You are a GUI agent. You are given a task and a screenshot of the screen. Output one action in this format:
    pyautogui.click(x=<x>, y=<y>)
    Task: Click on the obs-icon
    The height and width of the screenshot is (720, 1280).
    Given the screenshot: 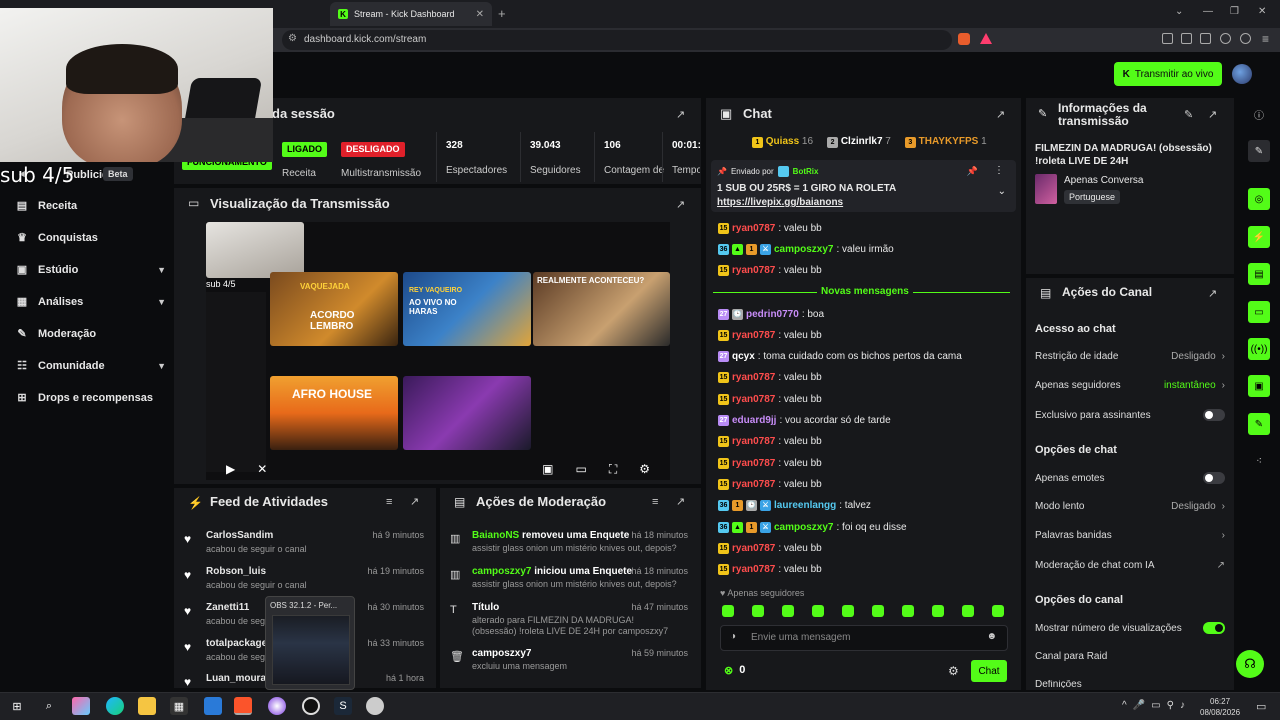 What is the action you would take?
    pyautogui.click(x=311, y=706)
    